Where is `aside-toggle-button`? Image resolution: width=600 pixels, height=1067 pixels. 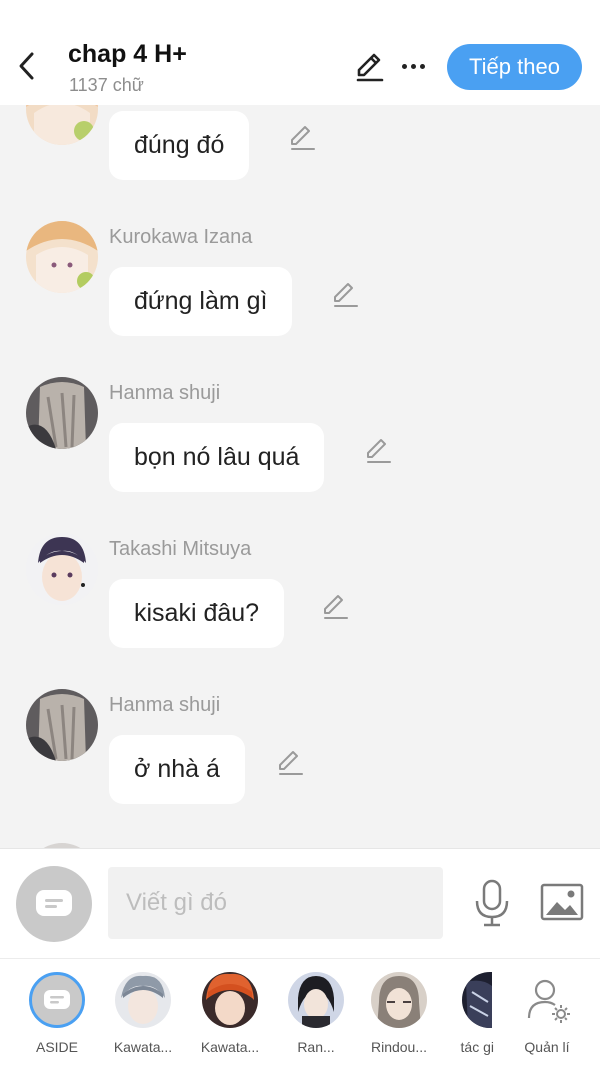 aside-toggle-button is located at coordinates (54, 904).